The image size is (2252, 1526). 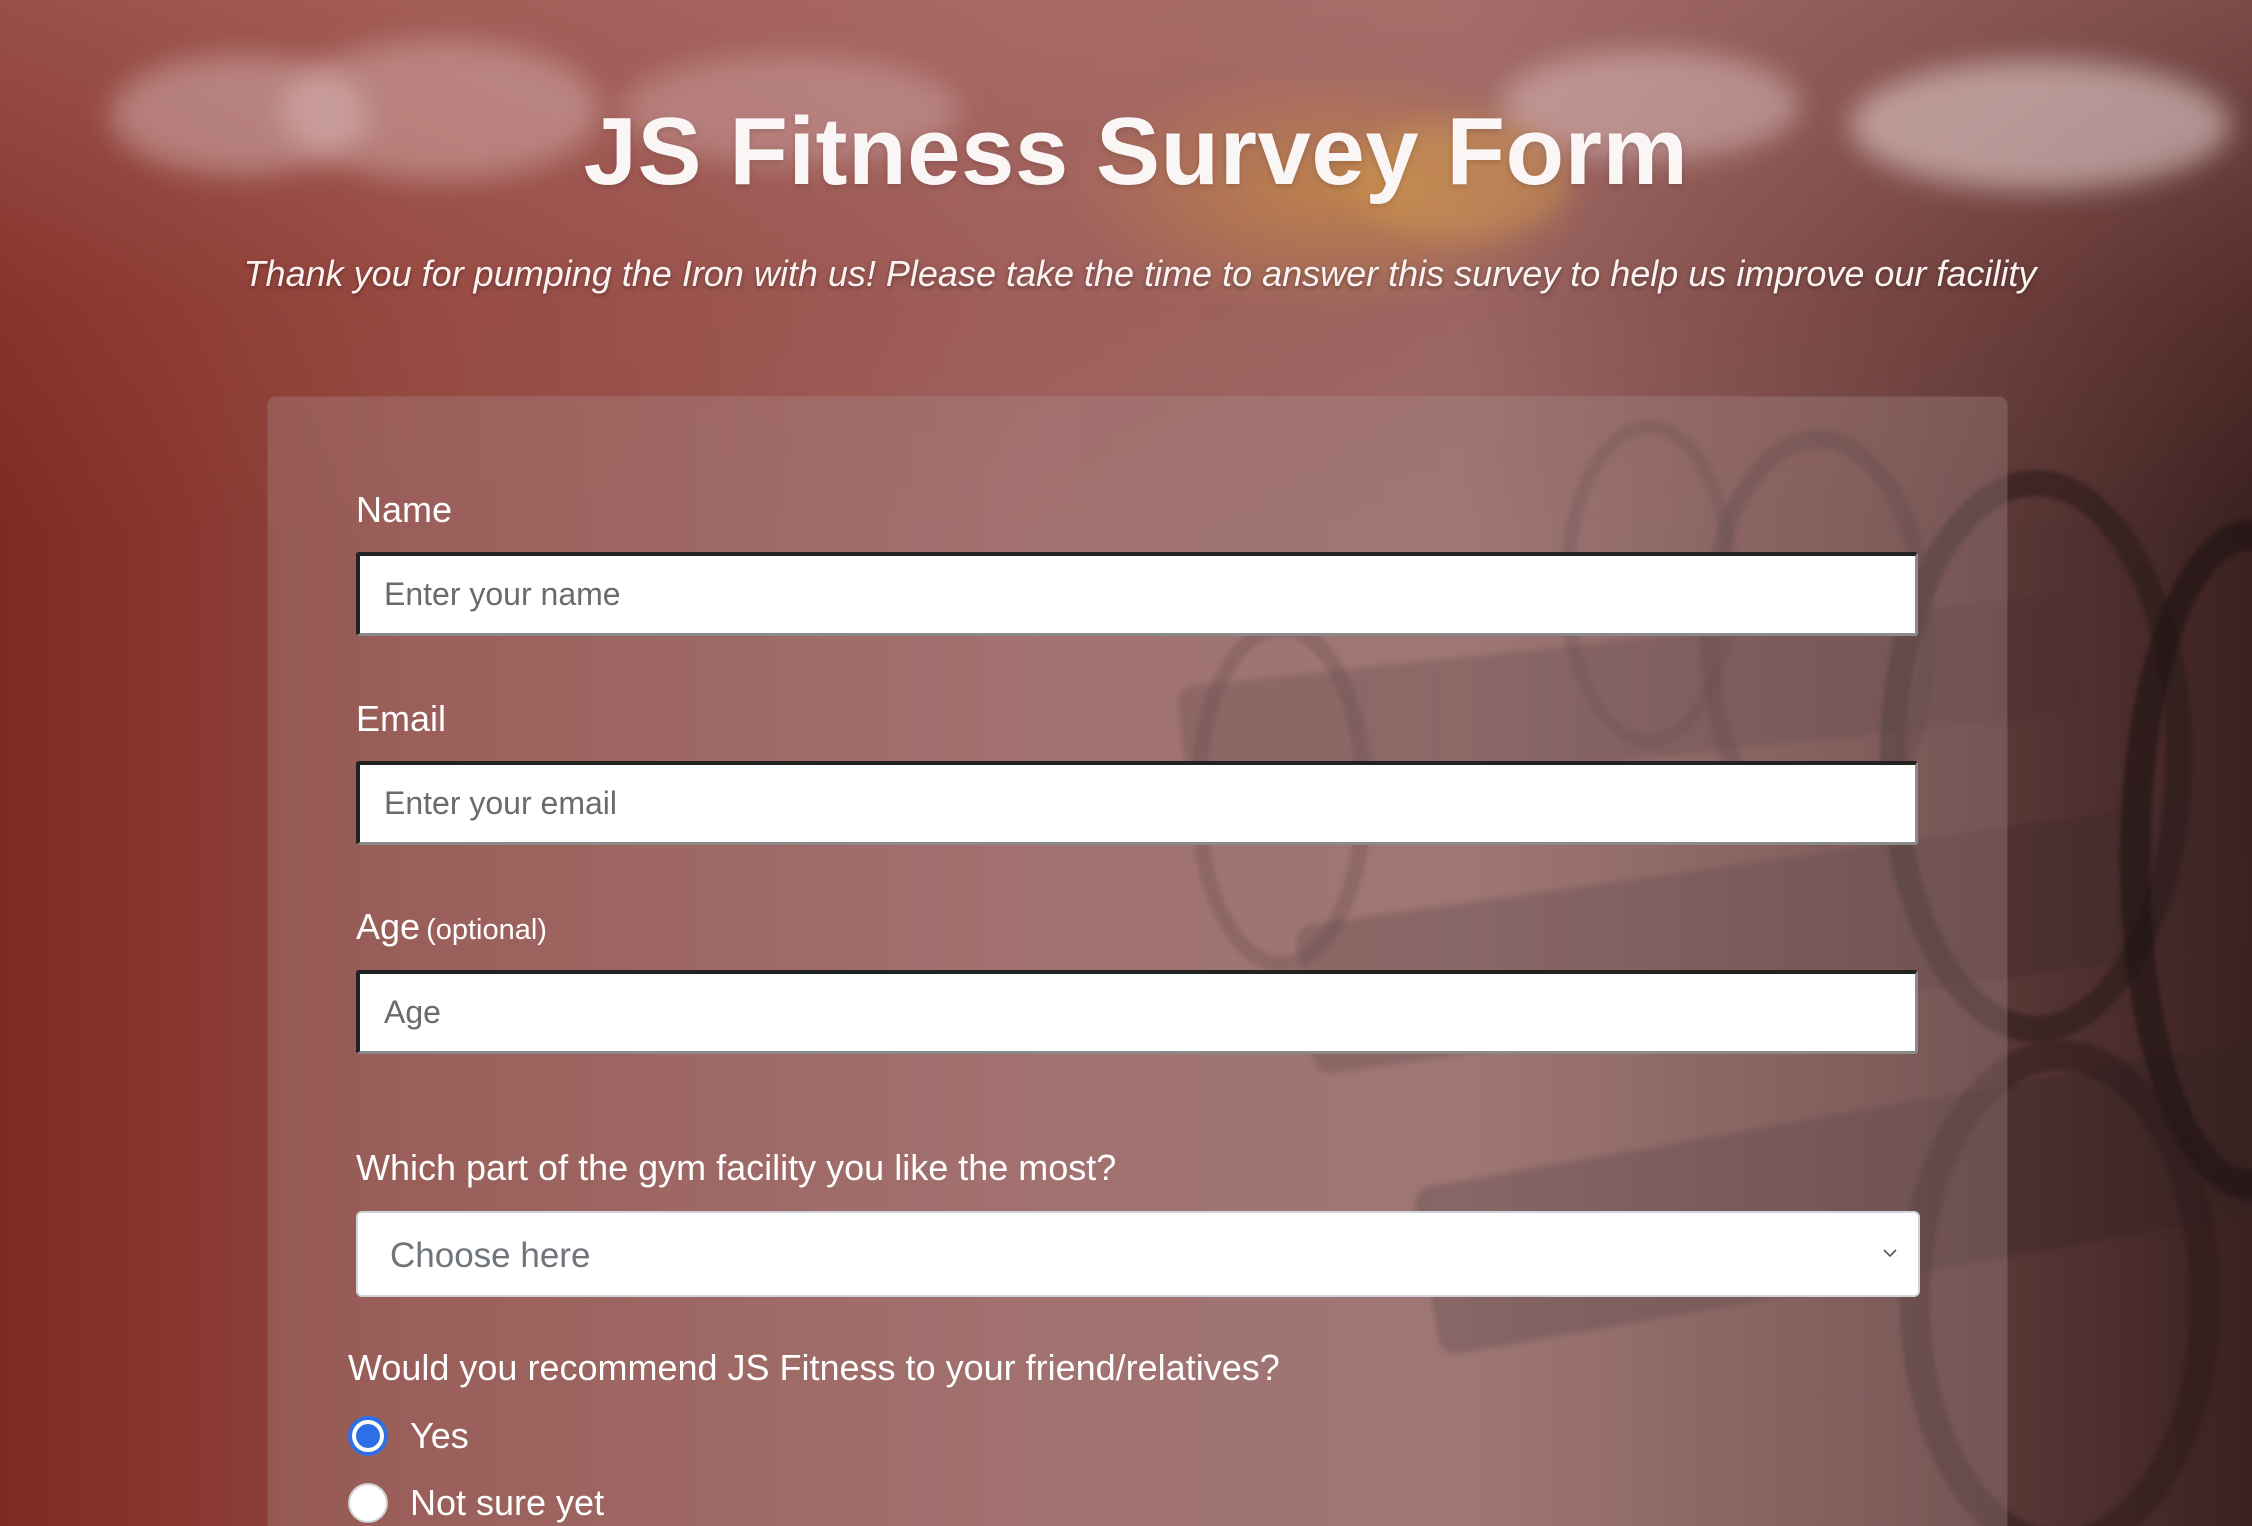 What do you see at coordinates (1136, 151) in the screenshot?
I see `page-title: JS Fitness Survey Form` at bounding box center [1136, 151].